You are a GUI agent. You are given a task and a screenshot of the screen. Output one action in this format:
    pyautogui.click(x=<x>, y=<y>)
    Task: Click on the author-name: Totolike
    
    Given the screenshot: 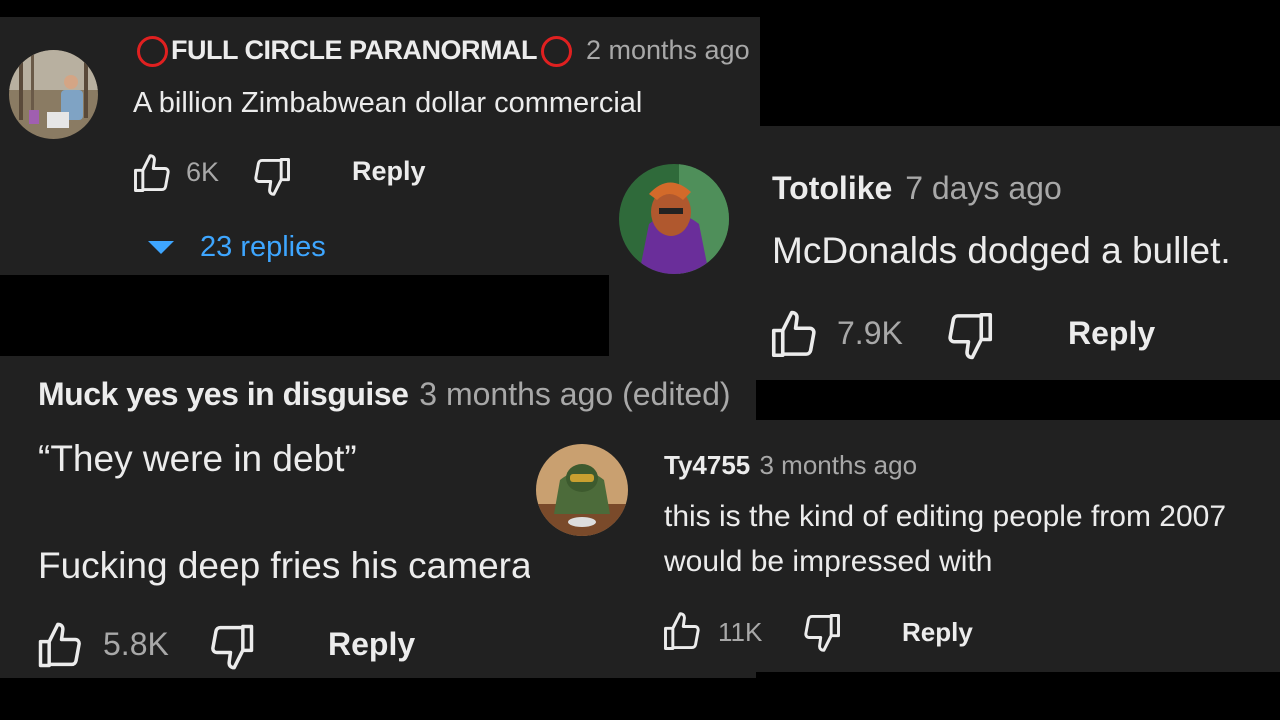 What is the action you would take?
    pyautogui.click(x=832, y=188)
    